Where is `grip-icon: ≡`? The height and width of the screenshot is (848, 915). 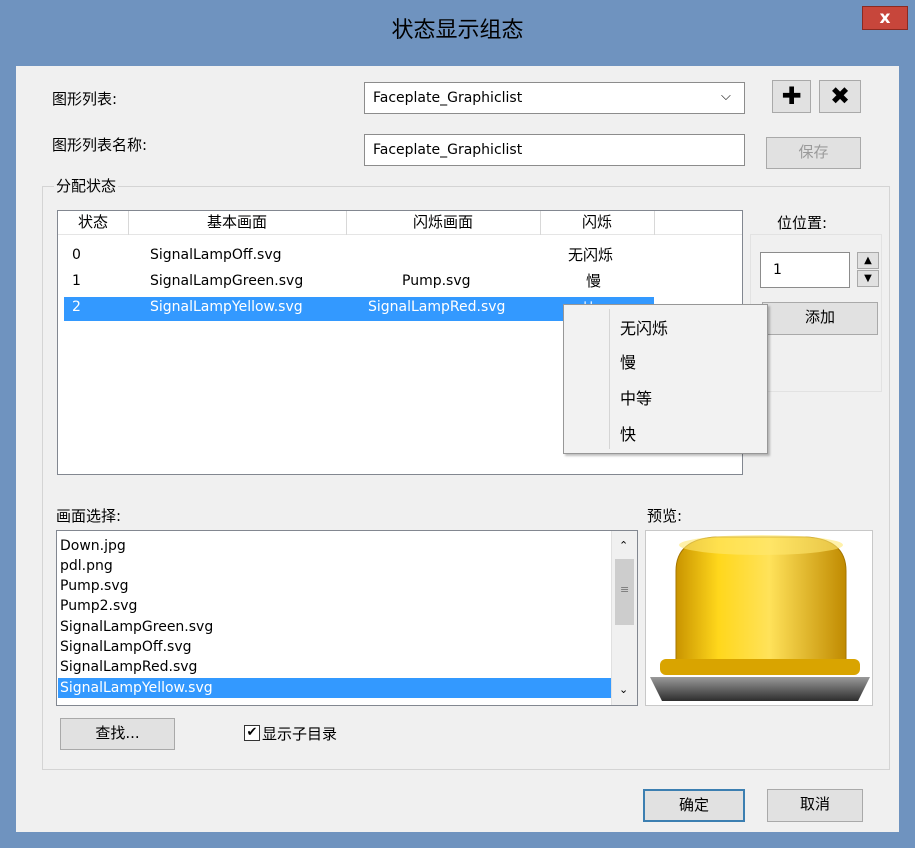 grip-icon: ≡ is located at coordinates (625, 589).